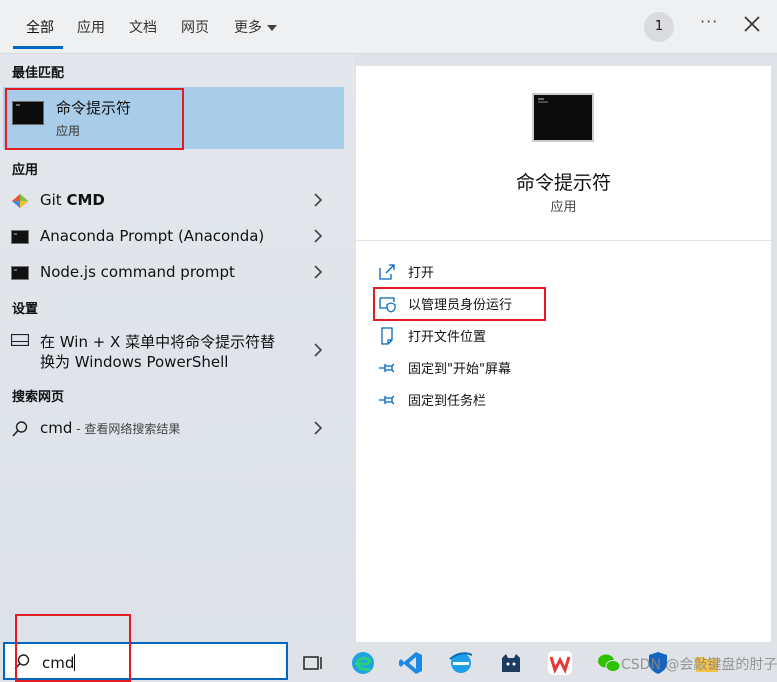  I want to click on section-web-search: 搜索网页, so click(38, 397).